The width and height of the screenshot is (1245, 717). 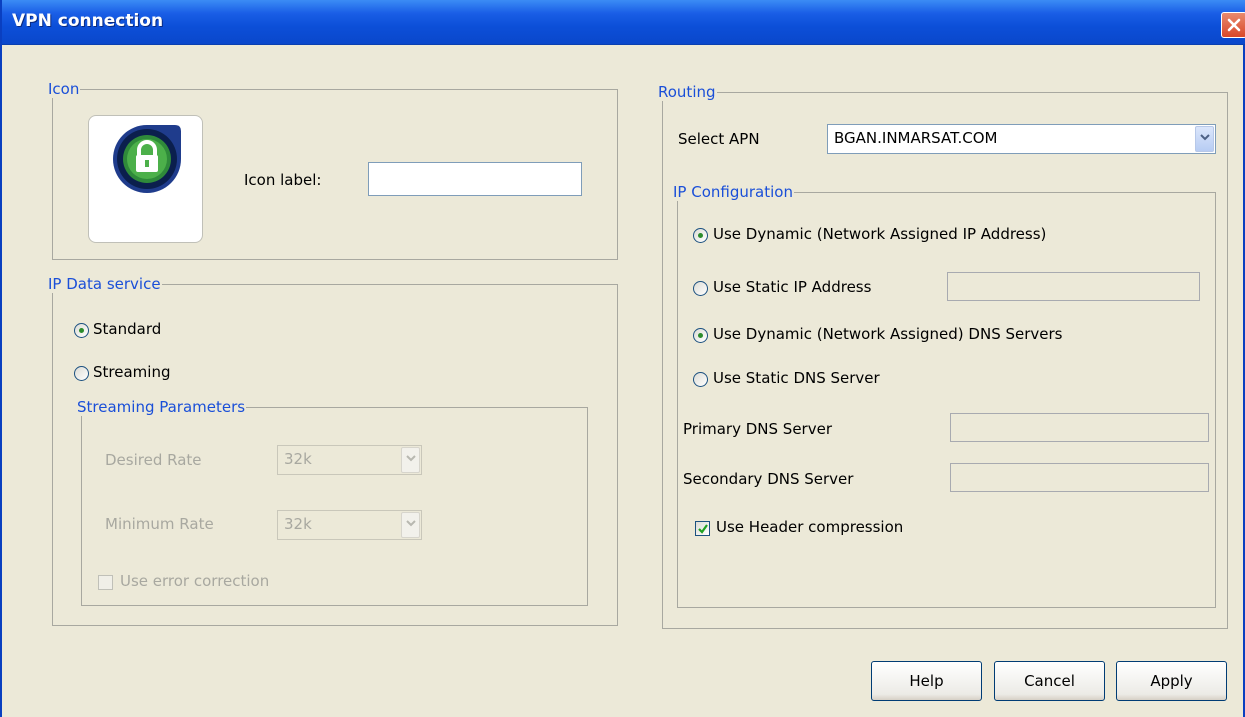 What do you see at coordinates (700, 379) in the screenshot?
I see `static-dns-radio` at bounding box center [700, 379].